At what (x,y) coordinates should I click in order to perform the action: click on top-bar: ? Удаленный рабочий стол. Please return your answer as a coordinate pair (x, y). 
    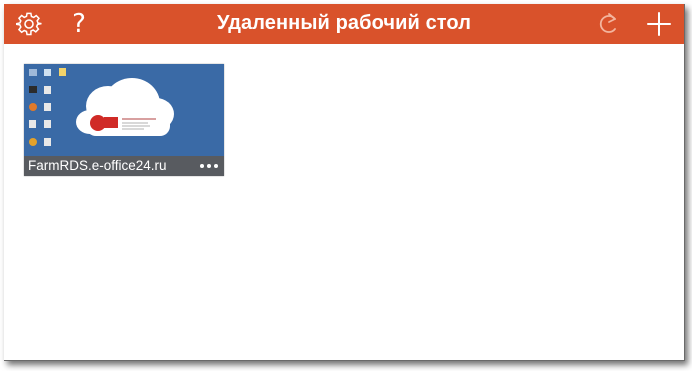
    Looking at the image, I should click on (344, 24).